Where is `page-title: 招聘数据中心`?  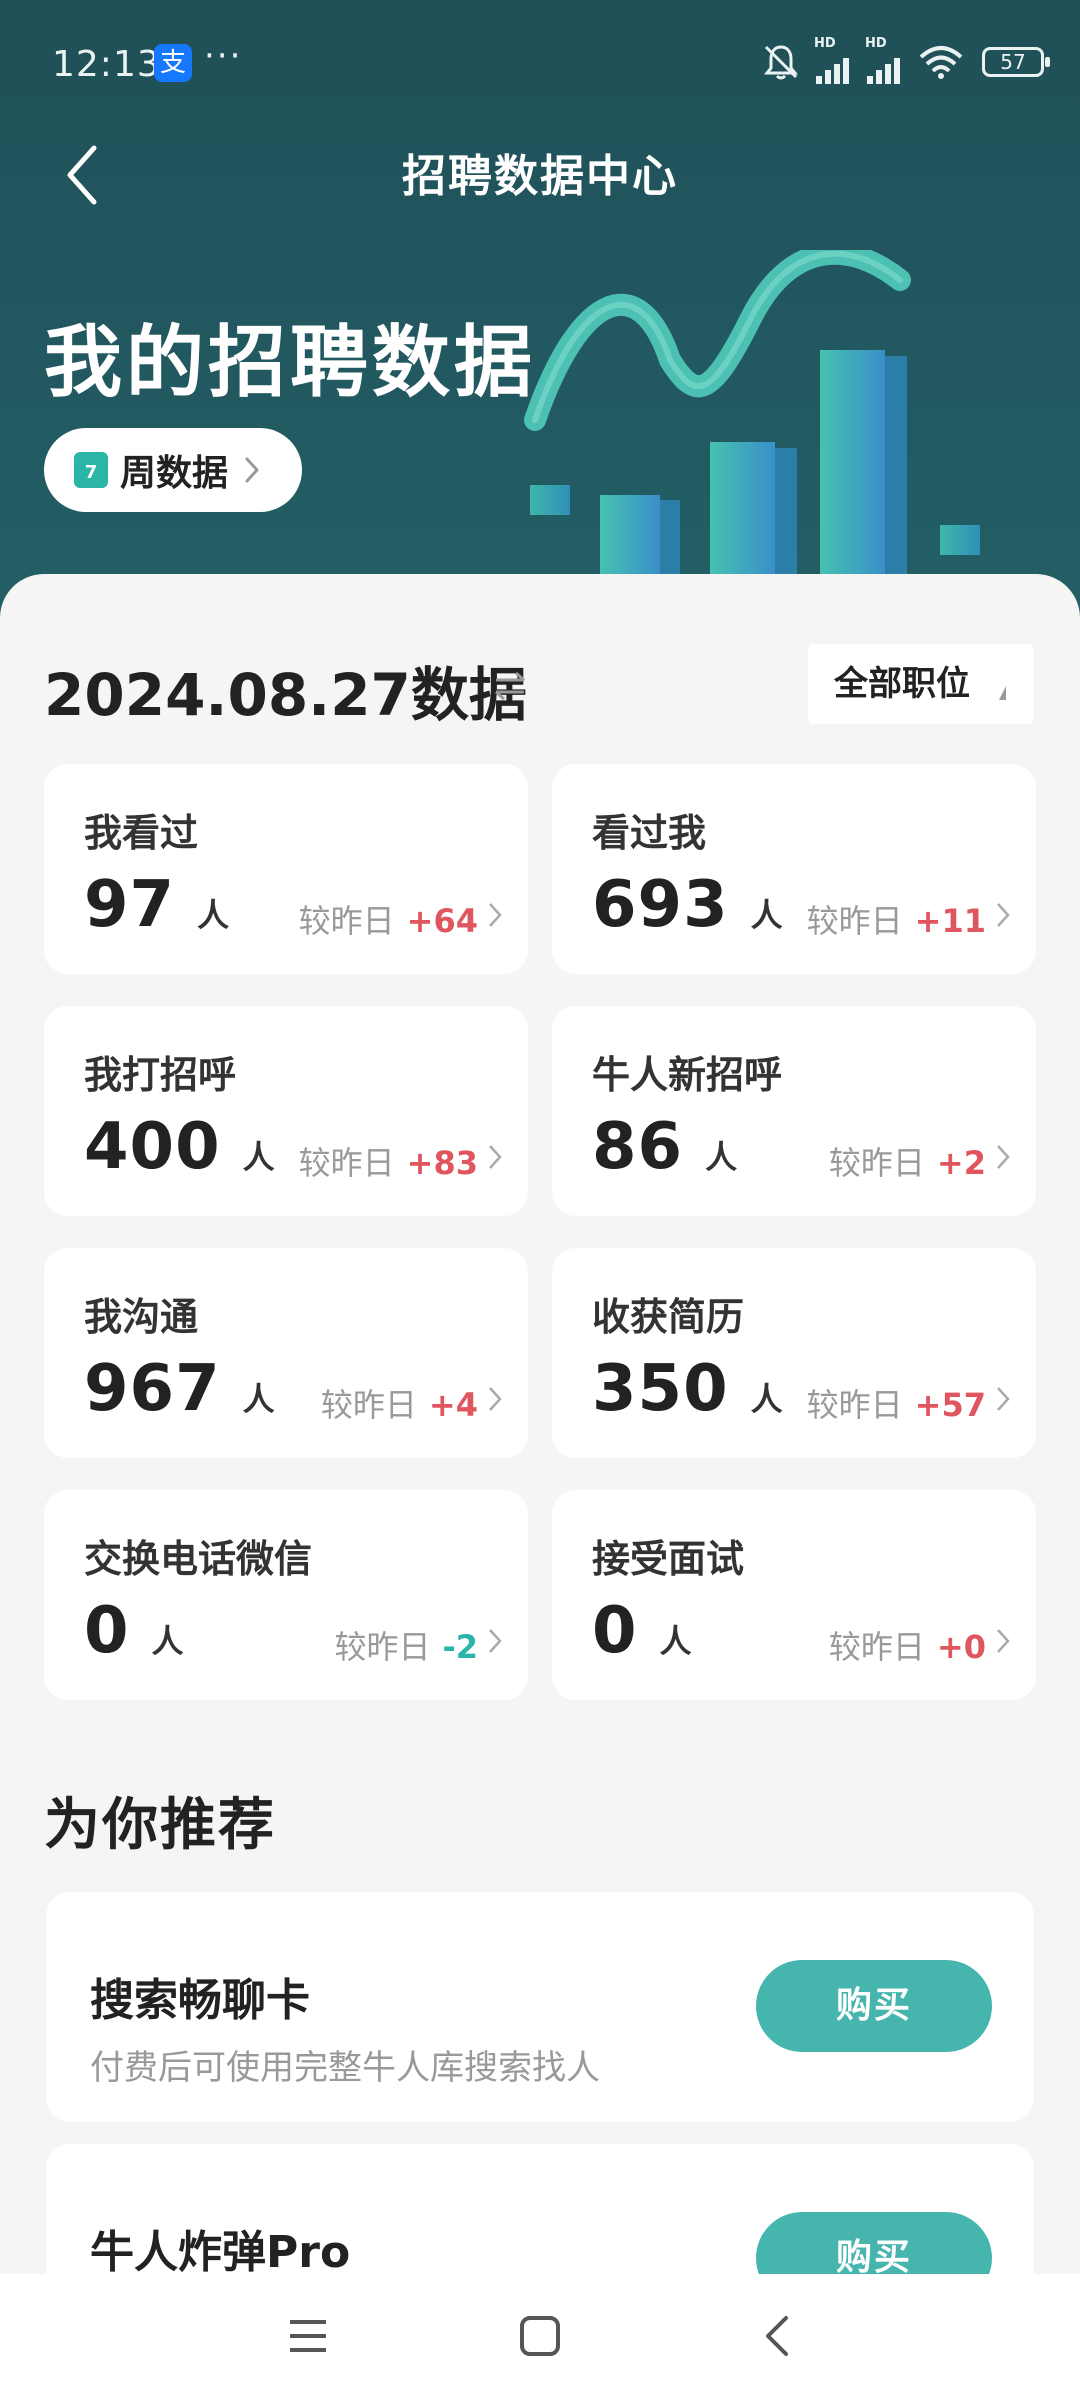 page-title: 招聘数据中心 is located at coordinates (540, 176).